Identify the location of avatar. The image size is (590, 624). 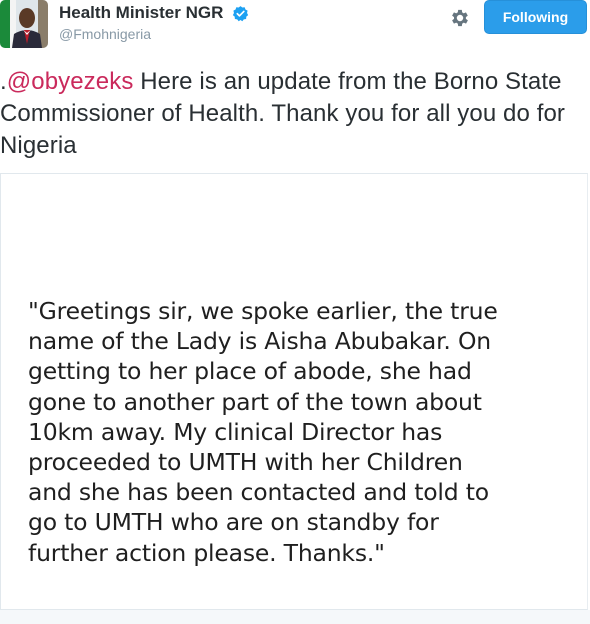
(24, 24).